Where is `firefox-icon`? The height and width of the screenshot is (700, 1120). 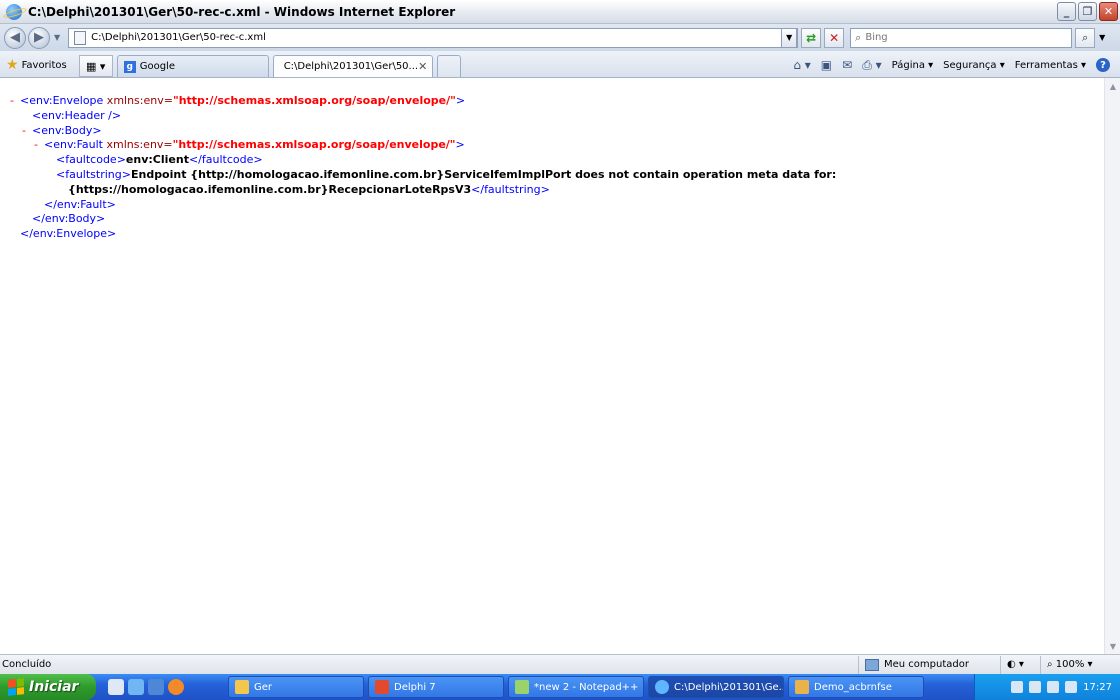
firefox-icon is located at coordinates (176, 687).